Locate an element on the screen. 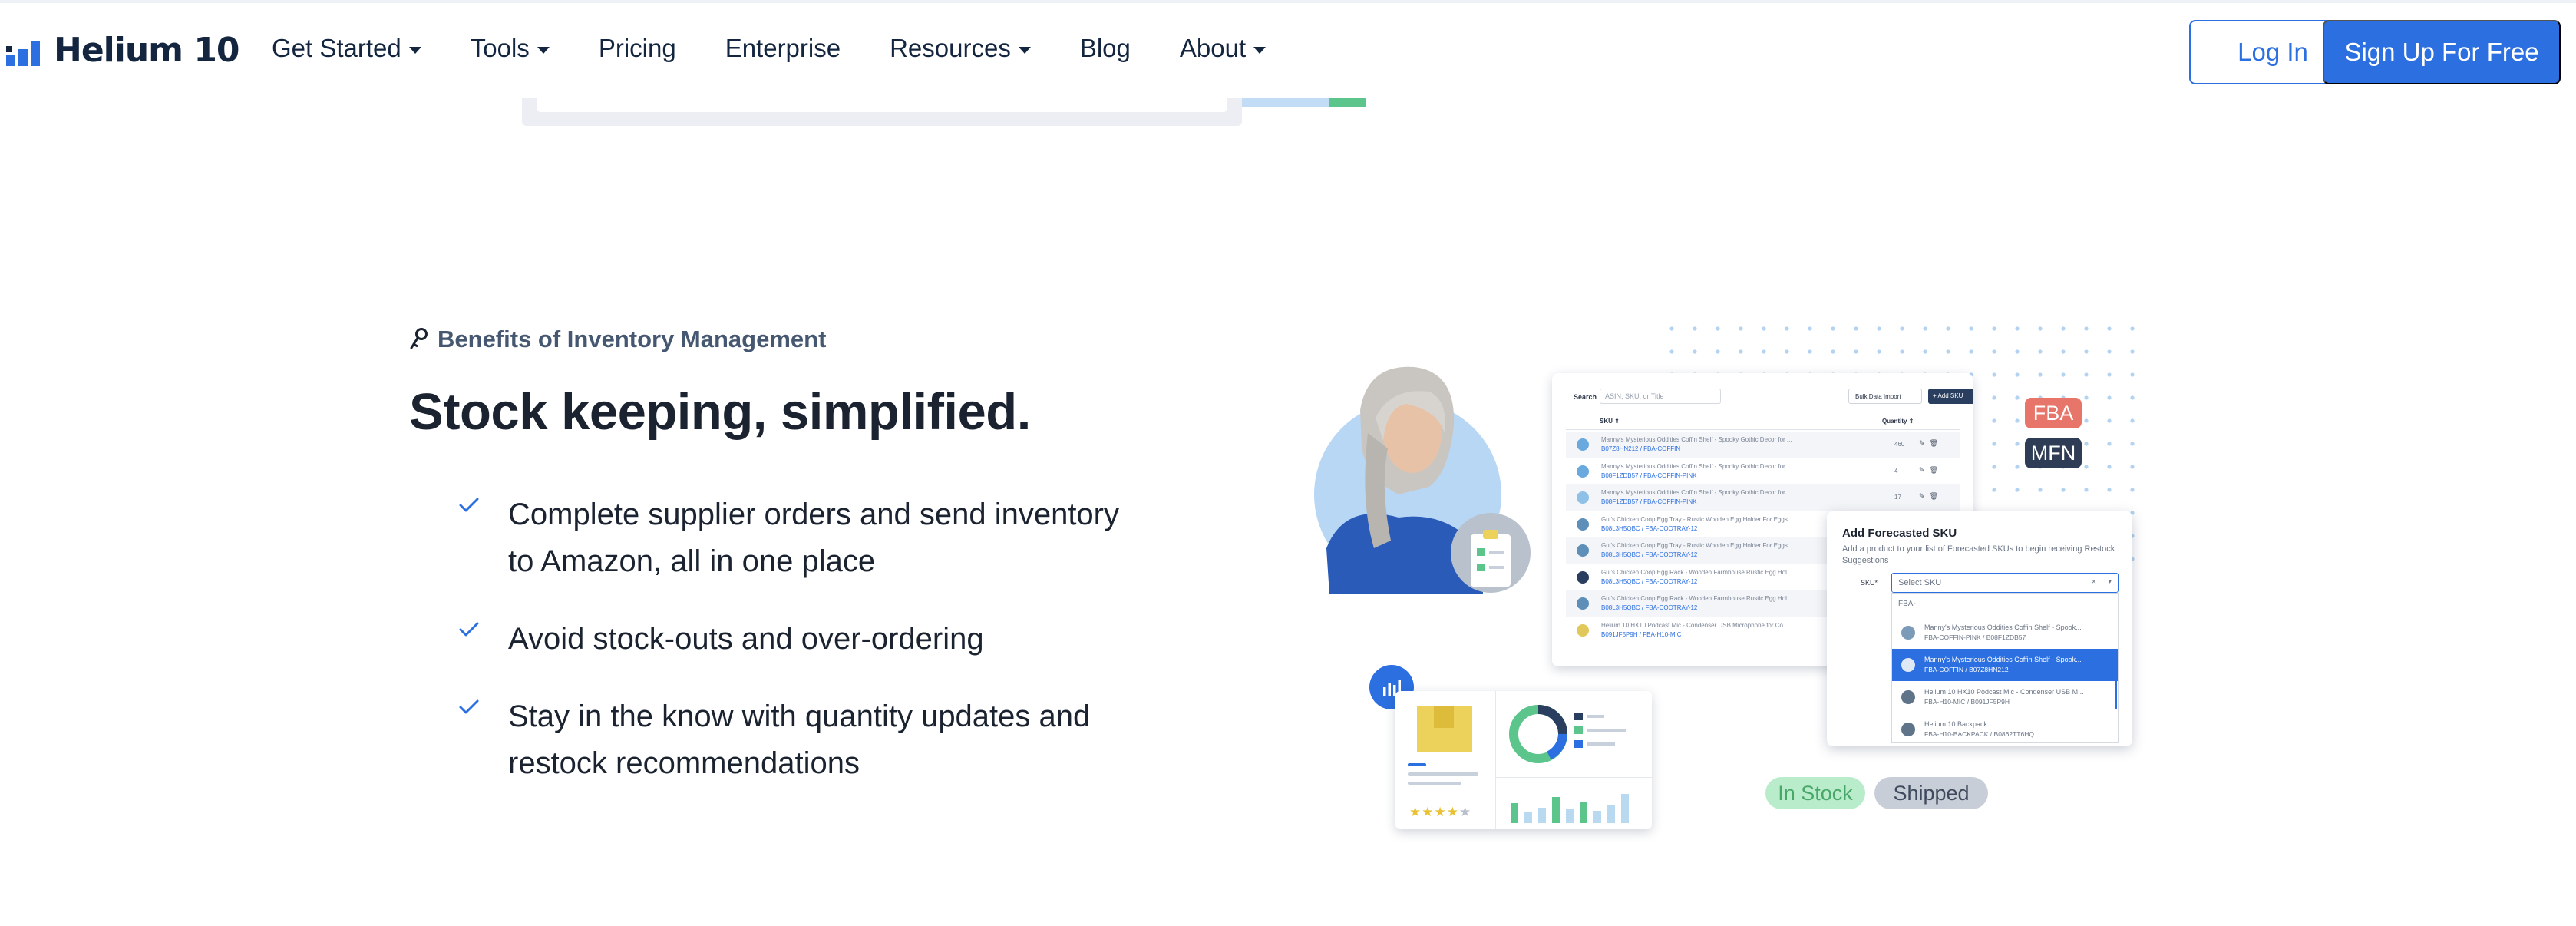 The width and height of the screenshot is (2576, 926). option-title: Helium 10 Backpack is located at coordinates (1956, 724).